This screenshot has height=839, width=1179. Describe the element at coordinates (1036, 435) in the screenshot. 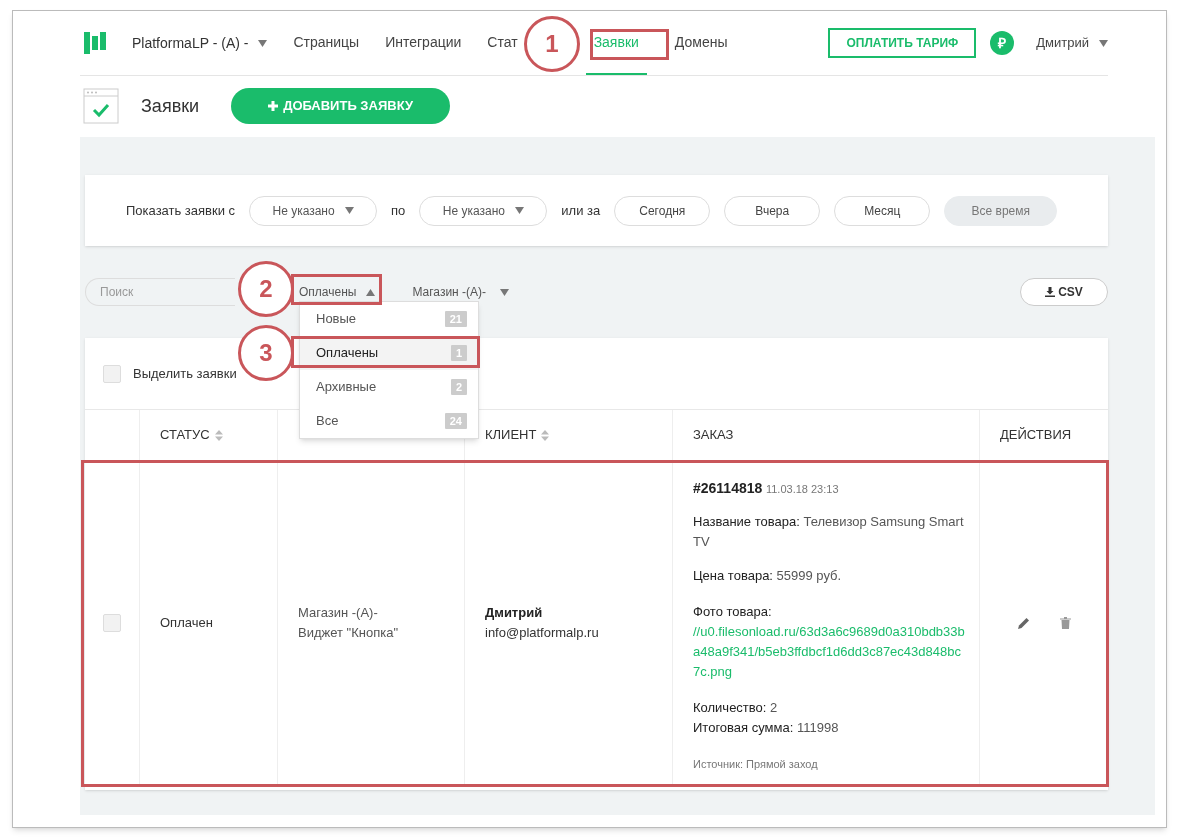

I see `column-header: ДЕЙСТВИЯ` at that location.